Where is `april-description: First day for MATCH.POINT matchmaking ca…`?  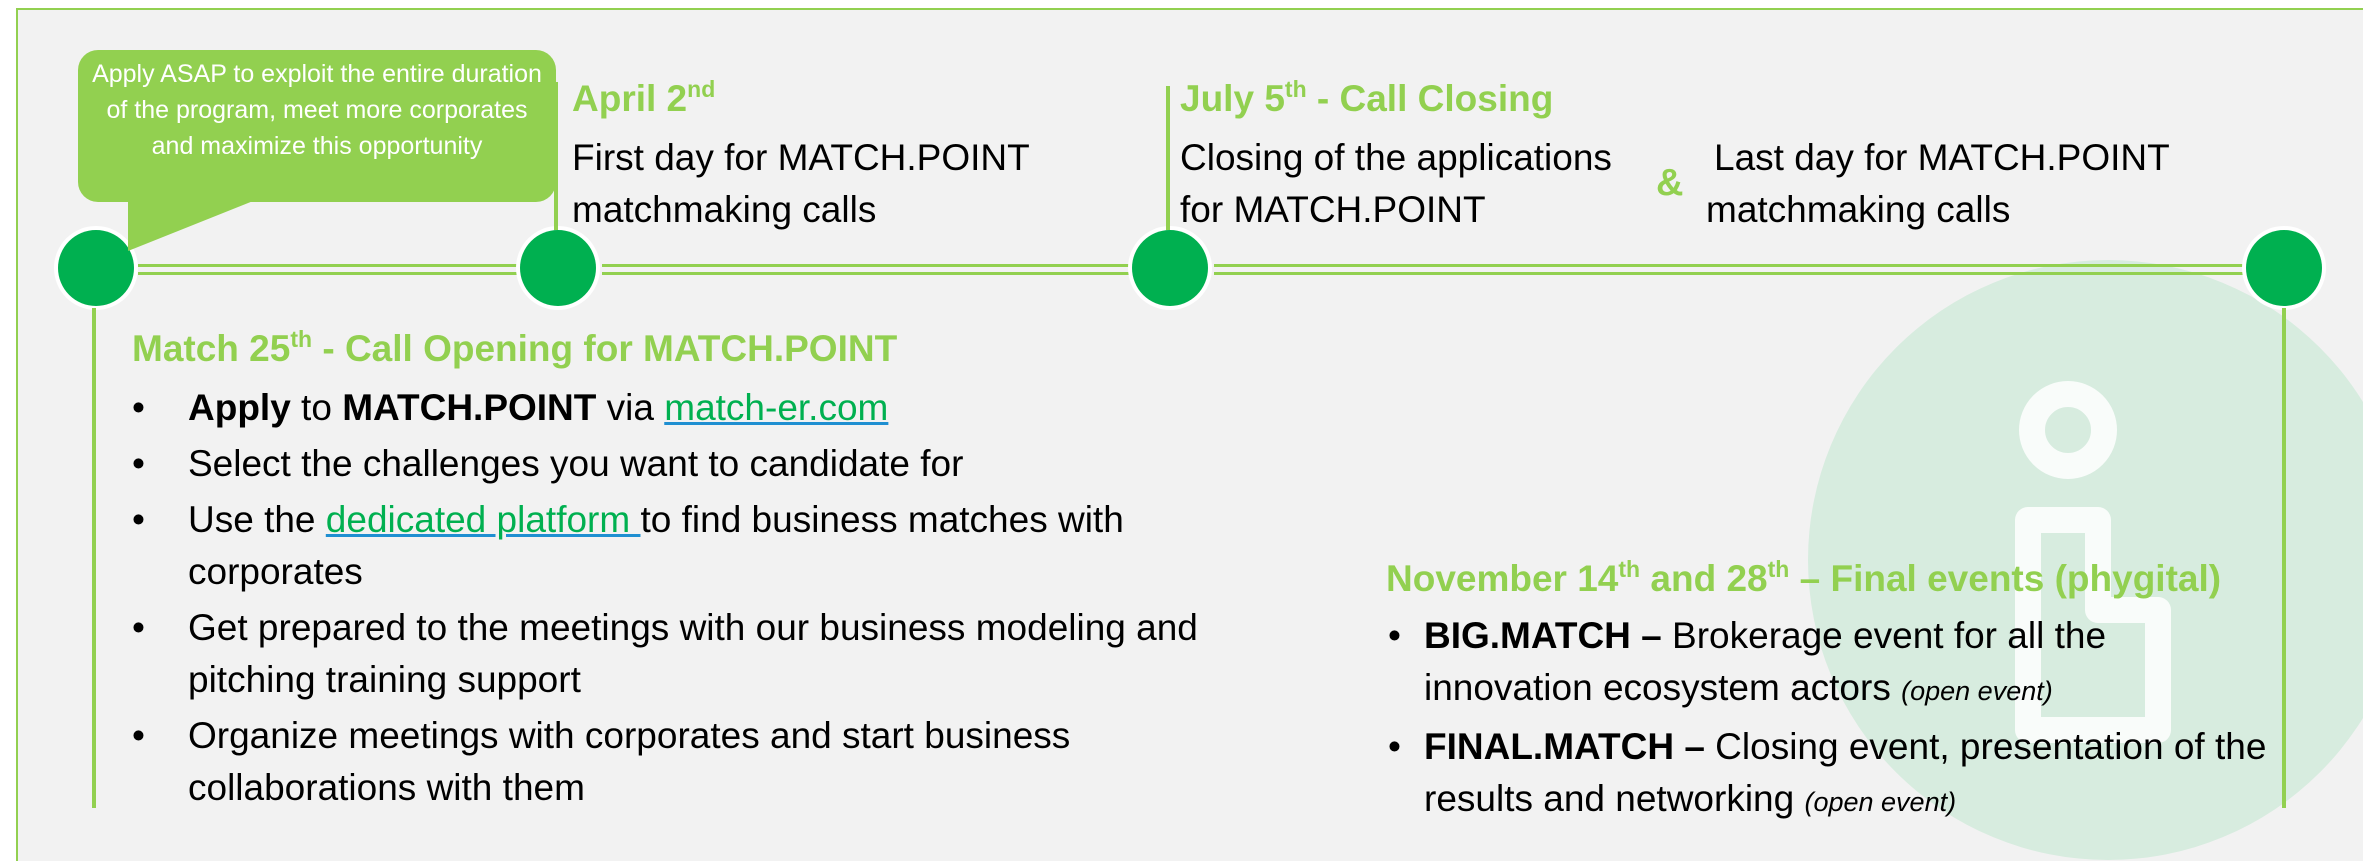 april-description: First day for MATCH.POINT matchmaking ca… is located at coordinates (801, 183).